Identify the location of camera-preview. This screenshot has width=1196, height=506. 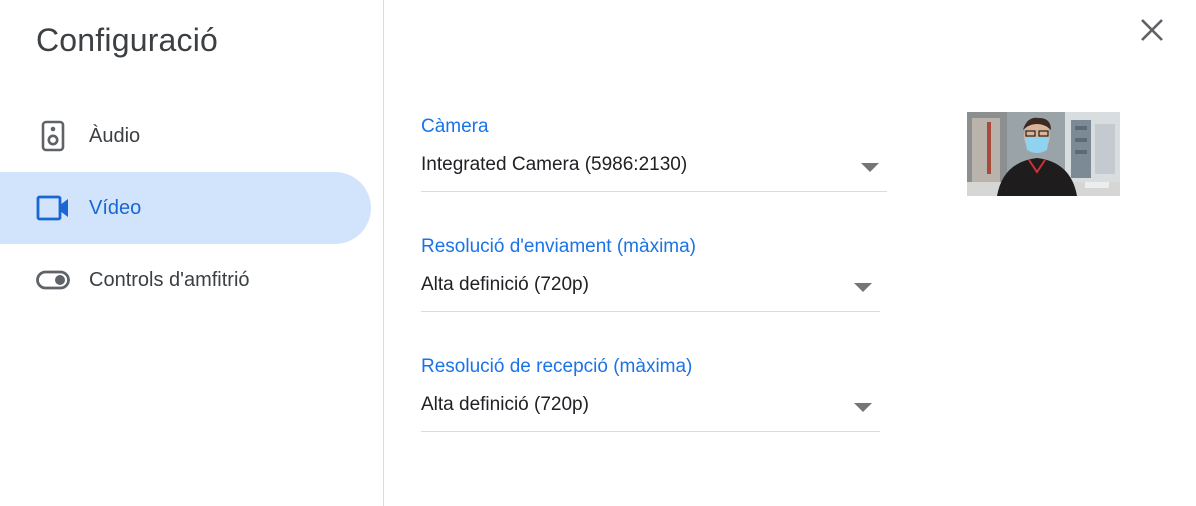
(1043, 154).